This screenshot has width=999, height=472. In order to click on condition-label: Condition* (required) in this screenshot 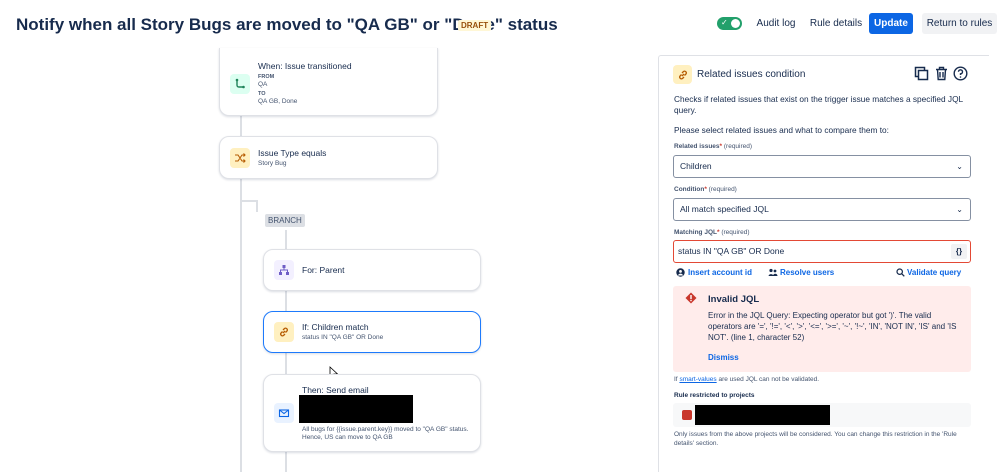, I will do `click(705, 189)`.